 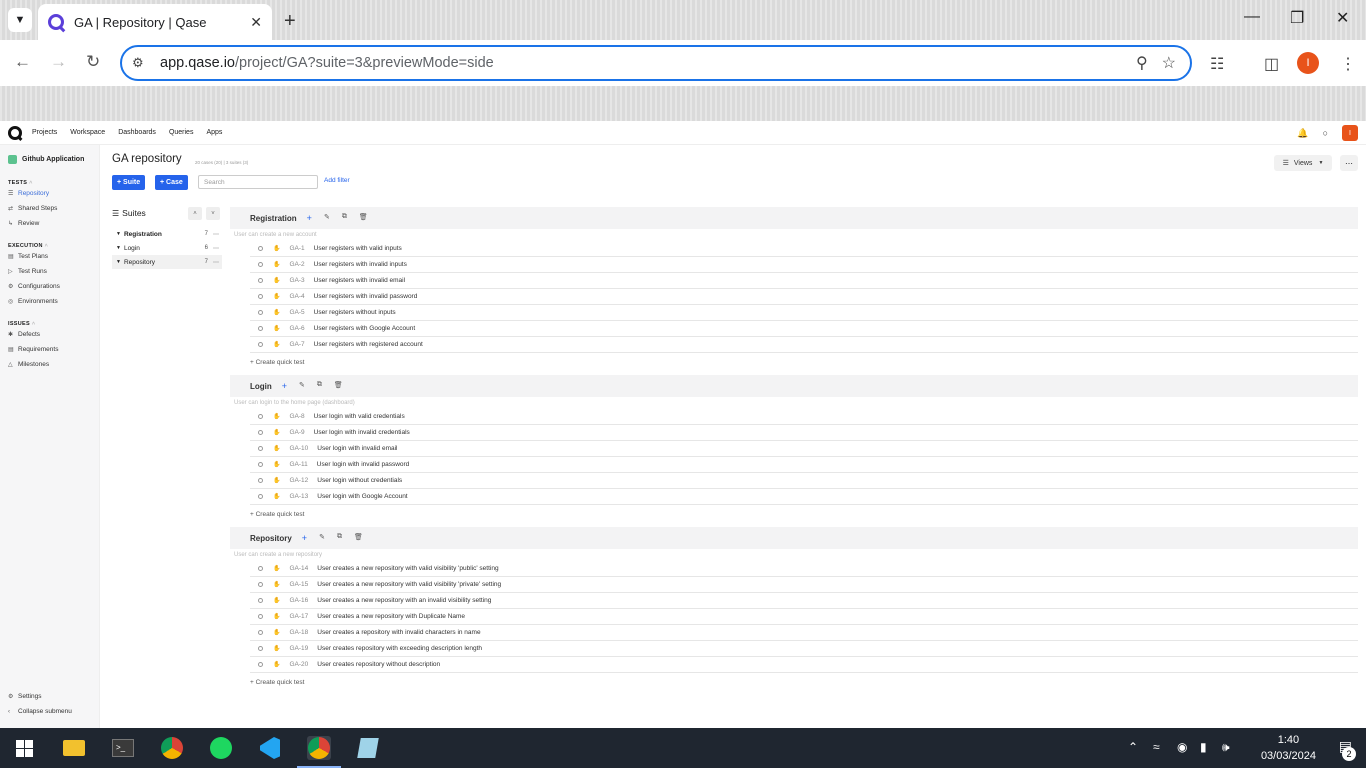 What do you see at coordinates (804, 265) in the screenshot?
I see `table-row: ✋ GA-2 User registers with invalid inputs` at bounding box center [804, 265].